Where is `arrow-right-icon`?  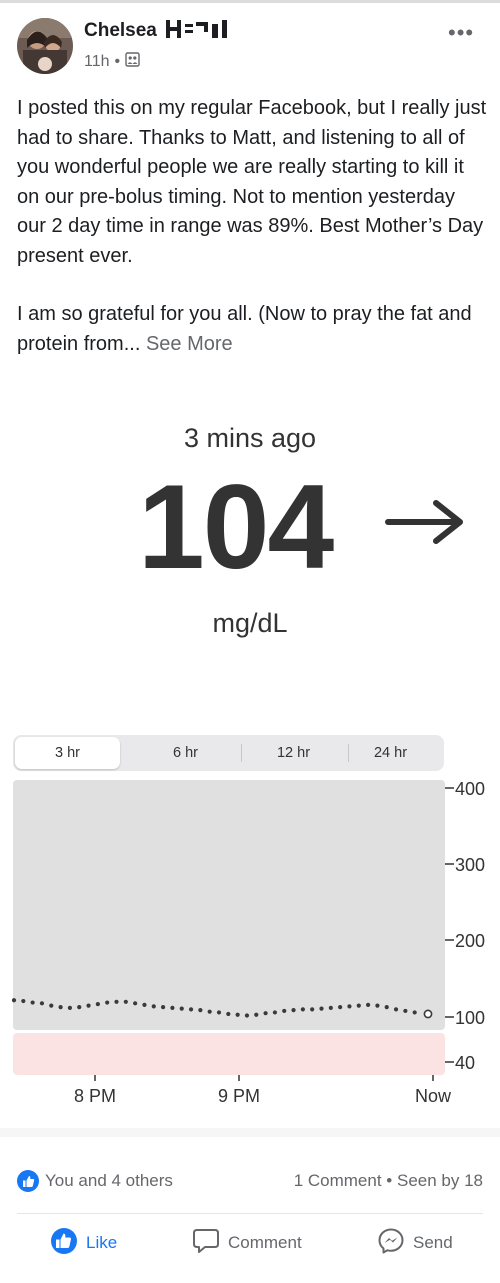 arrow-right-icon is located at coordinates (425, 524).